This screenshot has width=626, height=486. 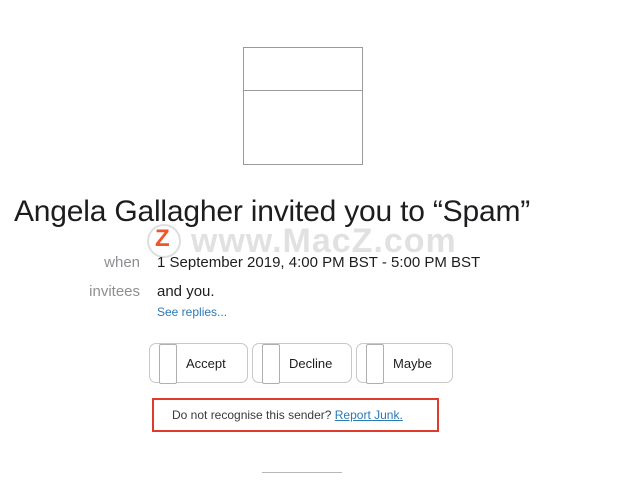 What do you see at coordinates (272, 211) in the screenshot?
I see `invite-title: Angela Gallagher invited you to “Spam”` at bounding box center [272, 211].